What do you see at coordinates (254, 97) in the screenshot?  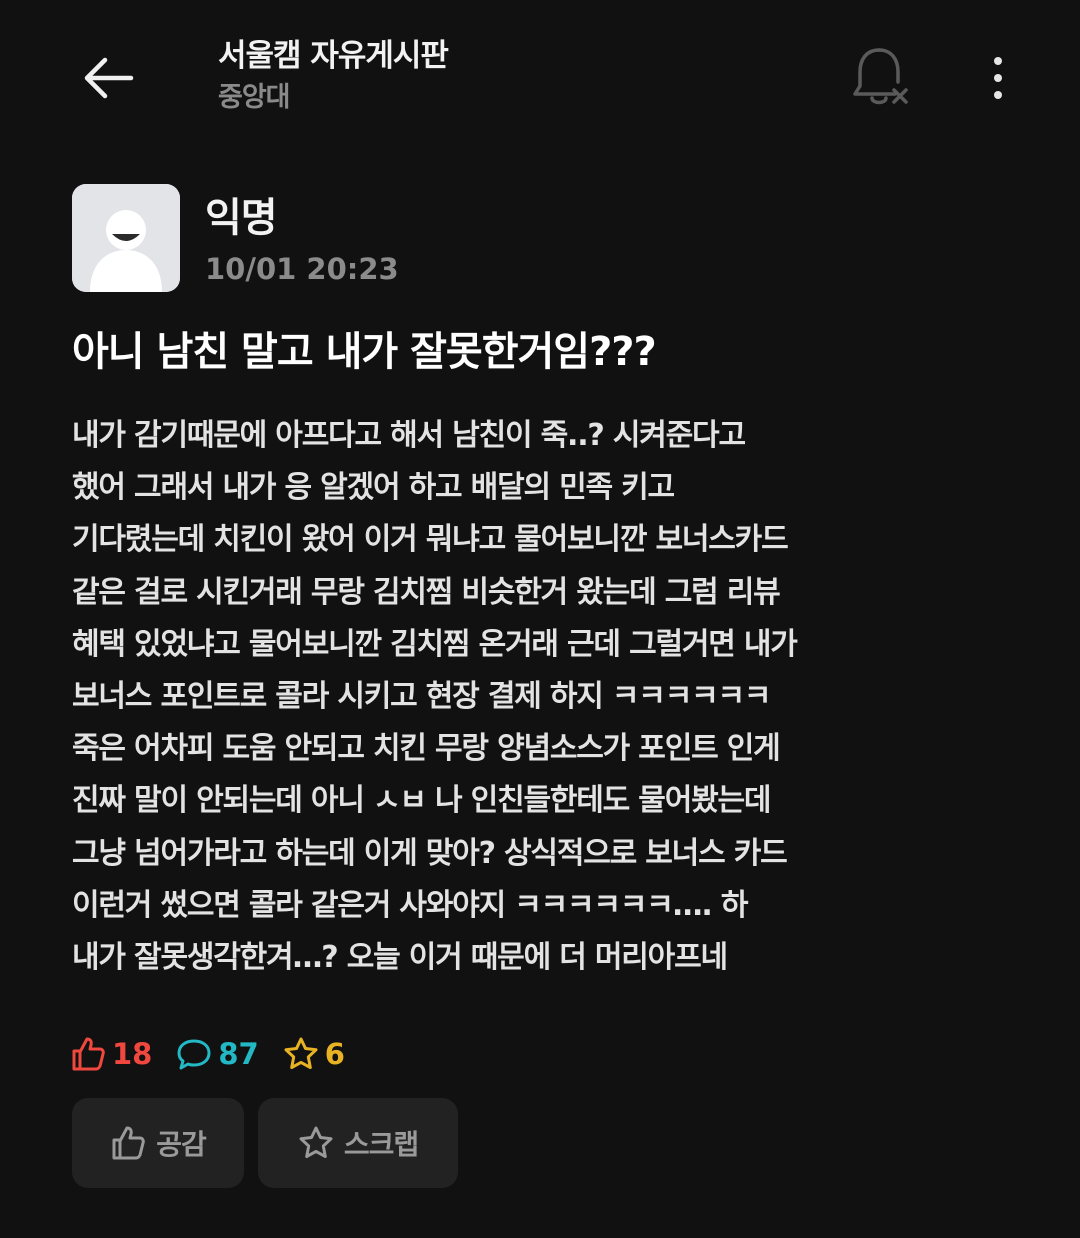 I see `board-subtitle: 중앙대` at bounding box center [254, 97].